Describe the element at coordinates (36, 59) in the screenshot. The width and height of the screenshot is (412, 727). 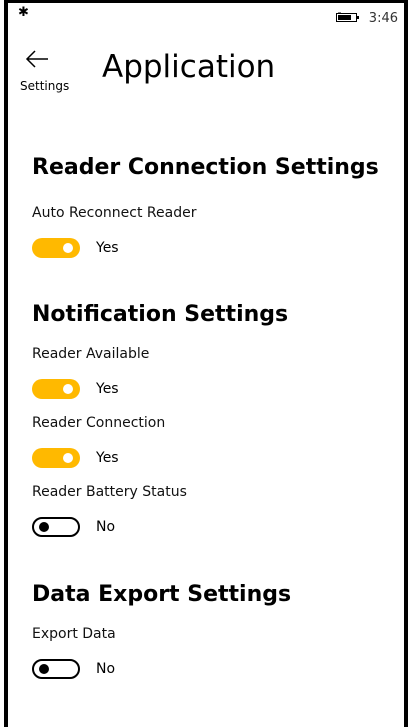
I see `arrow-left-icon` at that location.